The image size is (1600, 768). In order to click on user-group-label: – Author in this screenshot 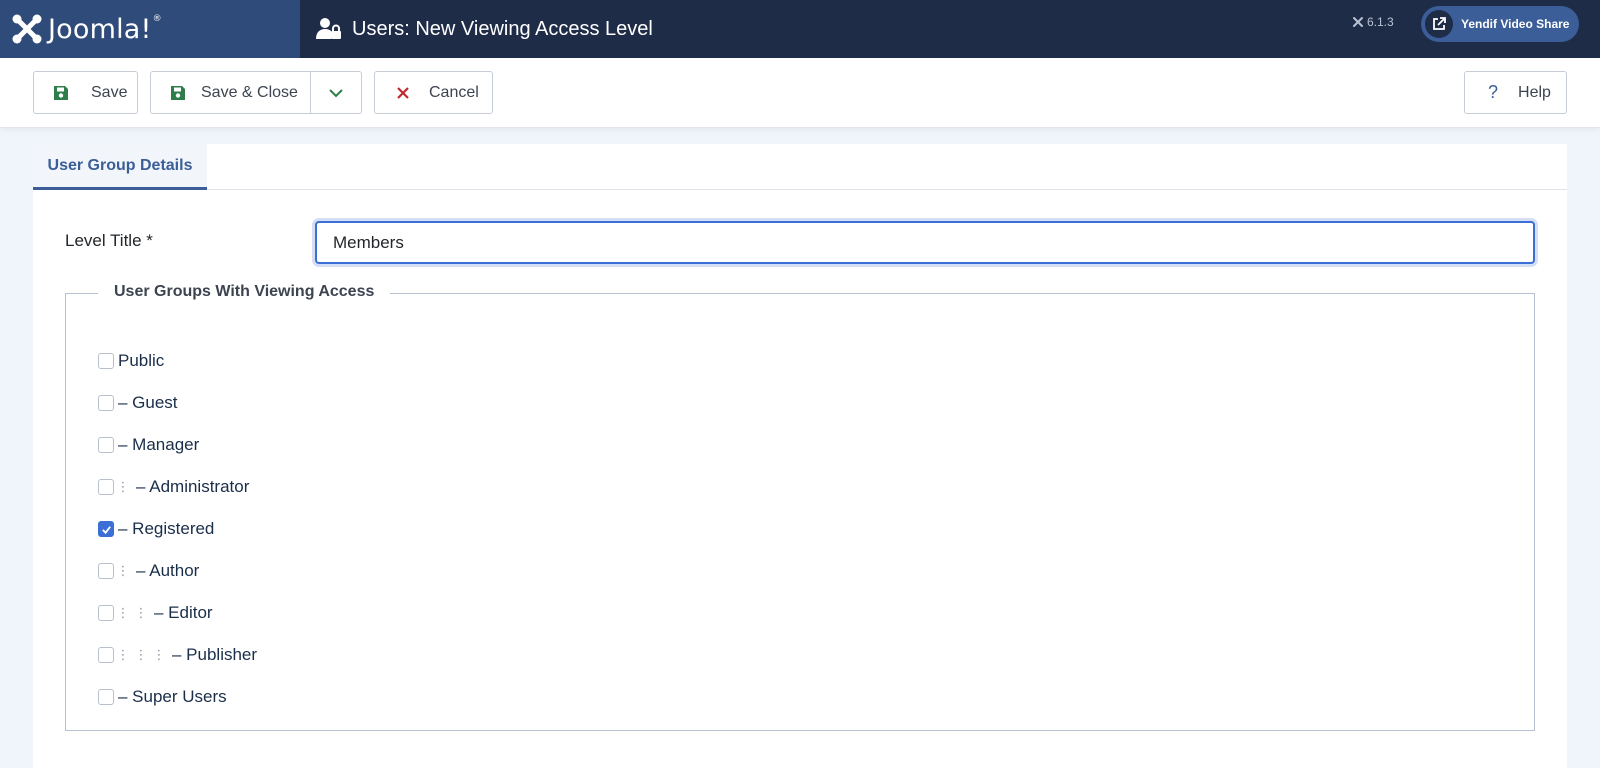, I will do `click(167, 571)`.